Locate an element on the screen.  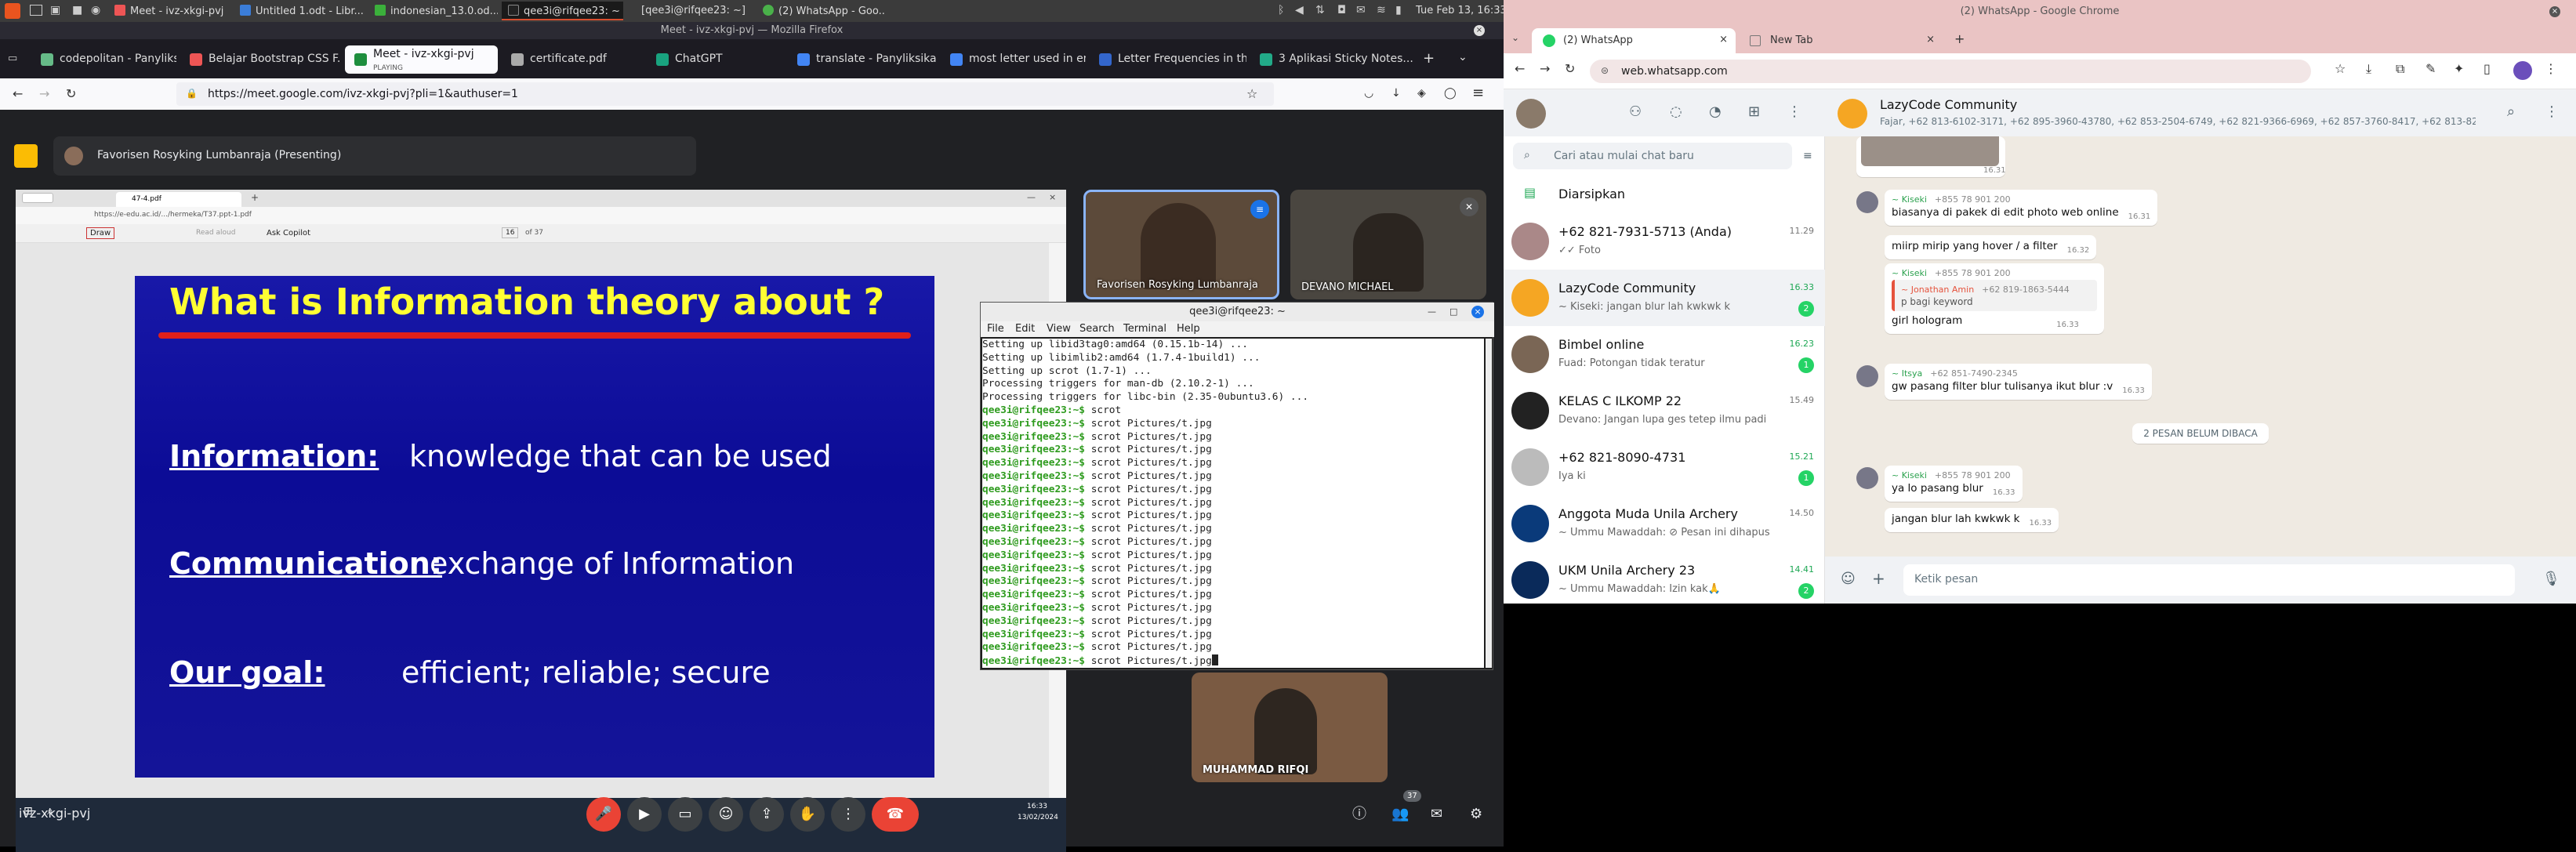
downloads-icon: ↓ is located at coordinates (1396, 93).